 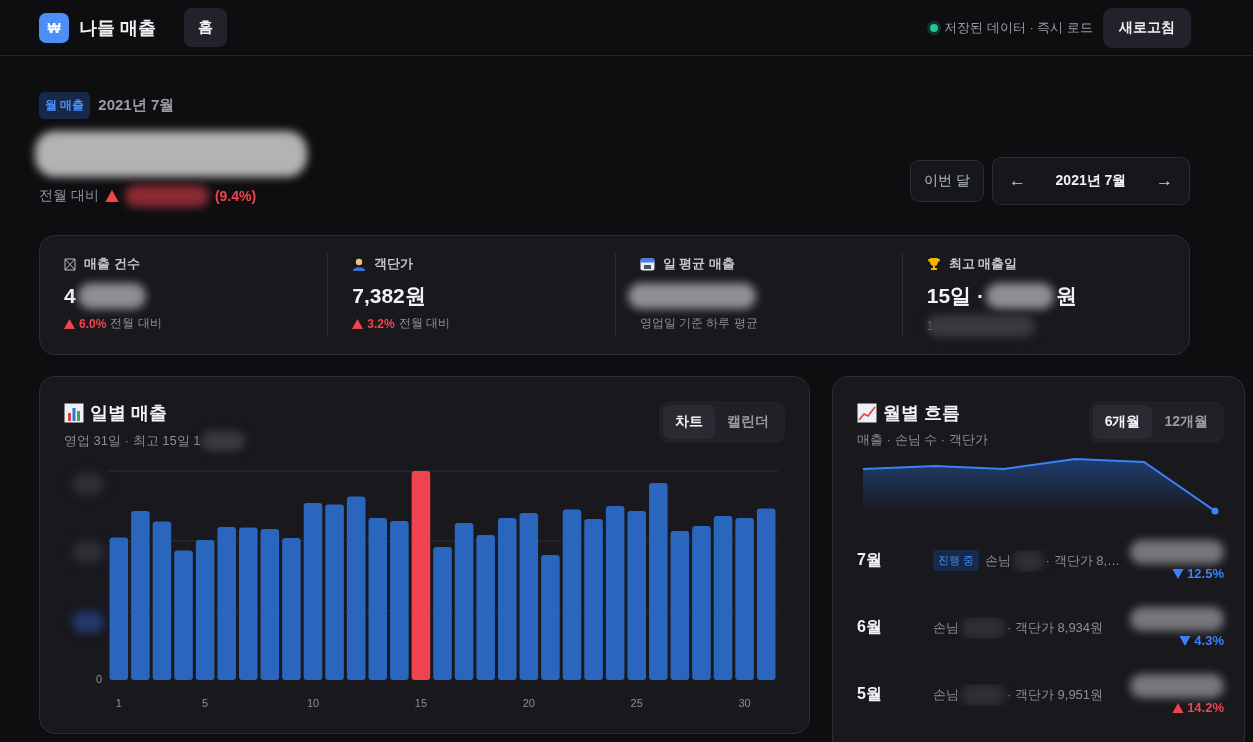 I want to click on axis-label: 1, so click(x=118, y=703).